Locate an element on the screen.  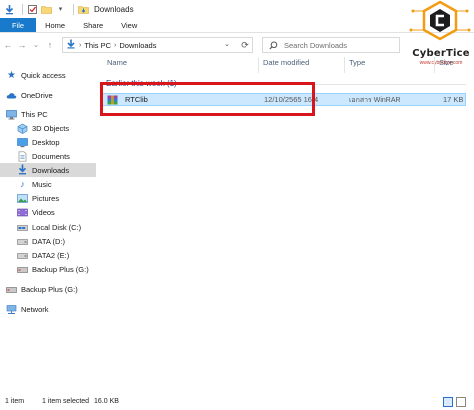
forward-arrow-icon: → is located at coordinates (22, 45).